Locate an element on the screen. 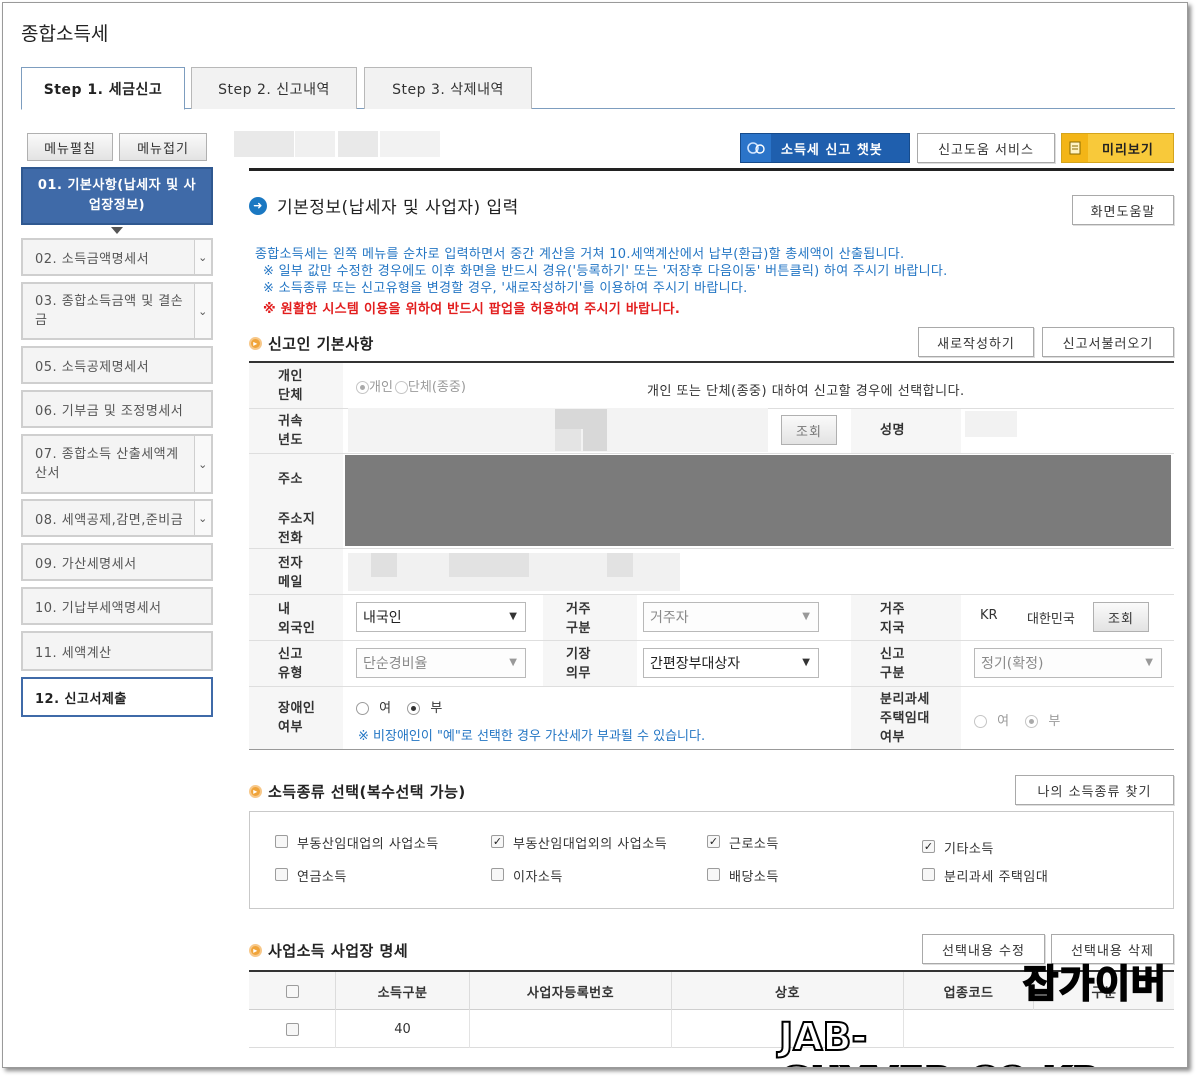  sidebar-item-total-income: 03. 종합소득금액 및 결손금 ⌄ is located at coordinates (117, 311).